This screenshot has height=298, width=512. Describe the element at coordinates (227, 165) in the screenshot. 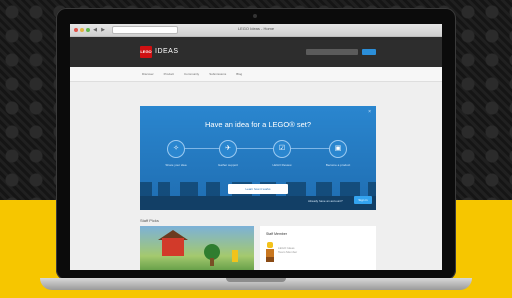

I see `step-label: Gather support` at that location.